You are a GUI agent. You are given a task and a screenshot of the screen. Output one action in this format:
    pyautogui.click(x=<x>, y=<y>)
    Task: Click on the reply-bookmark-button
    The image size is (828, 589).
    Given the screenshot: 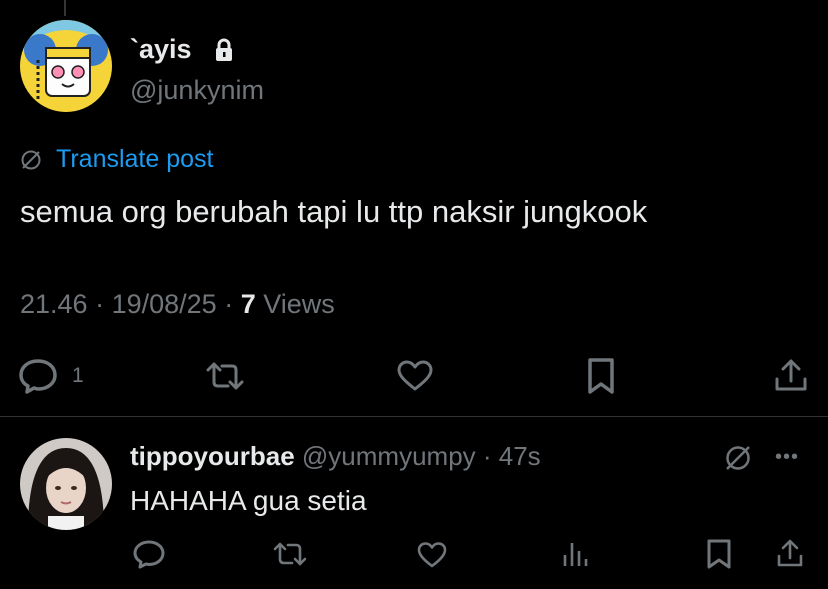 What is the action you would take?
    pyautogui.click(x=719, y=554)
    